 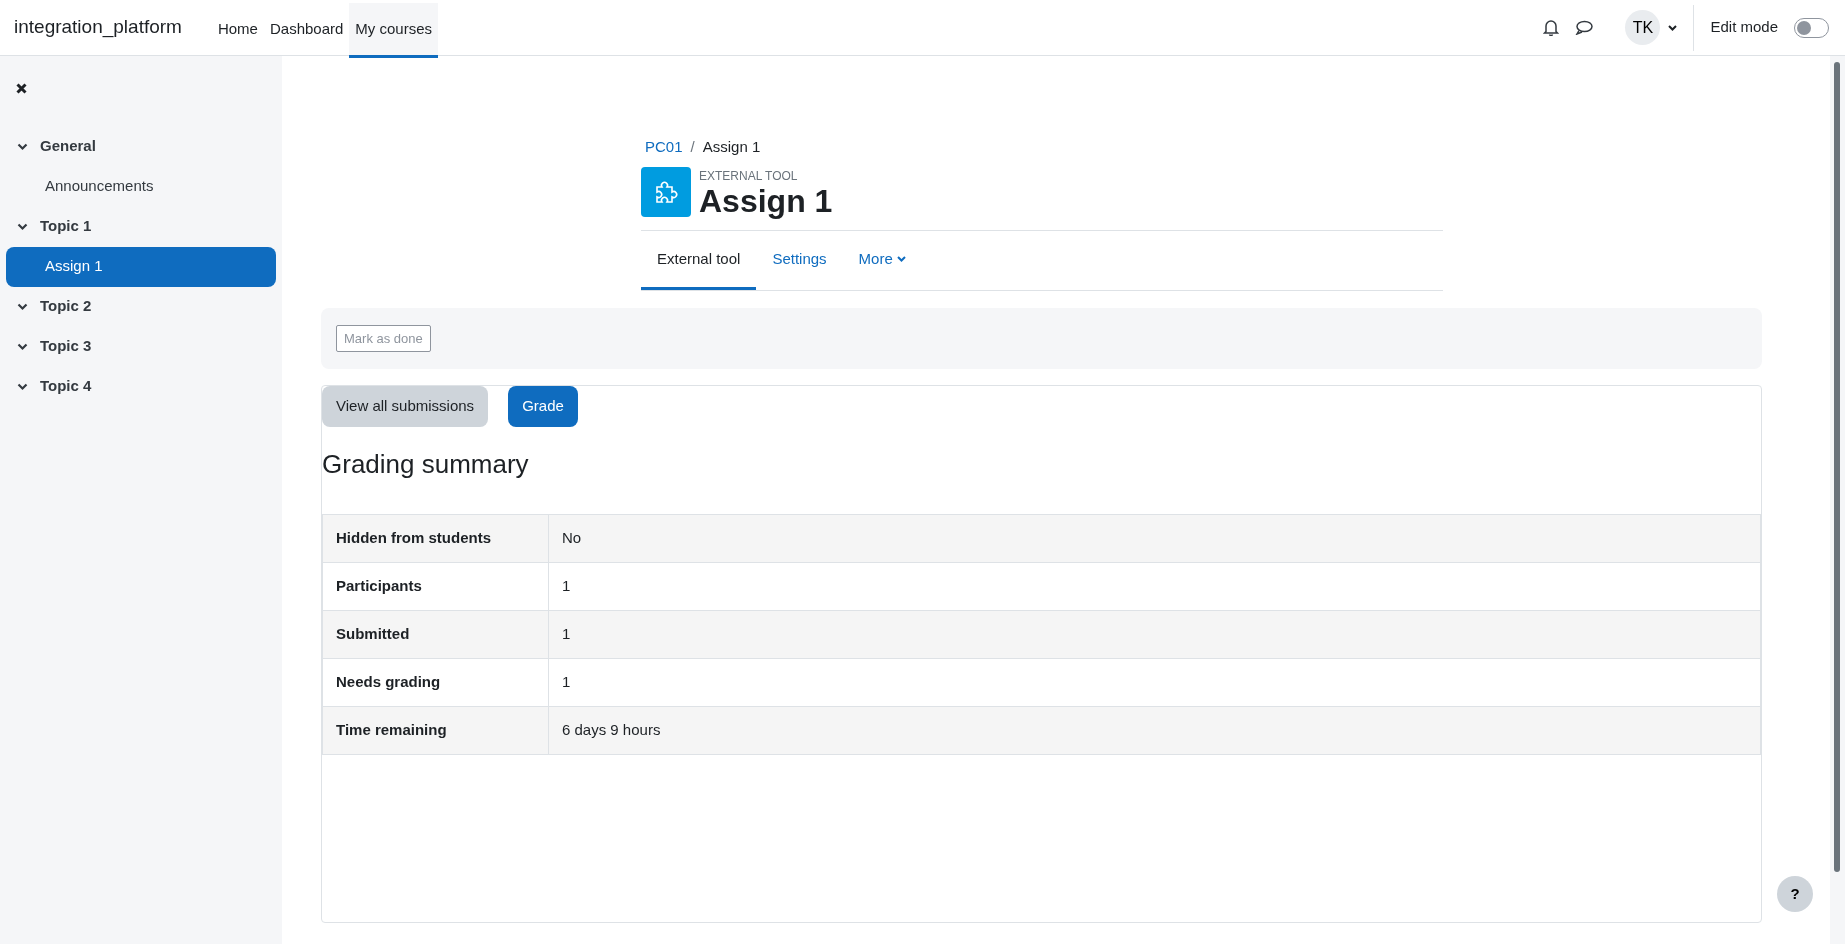 What do you see at coordinates (435, 682) in the screenshot?
I see `row-label: Needs grading` at bounding box center [435, 682].